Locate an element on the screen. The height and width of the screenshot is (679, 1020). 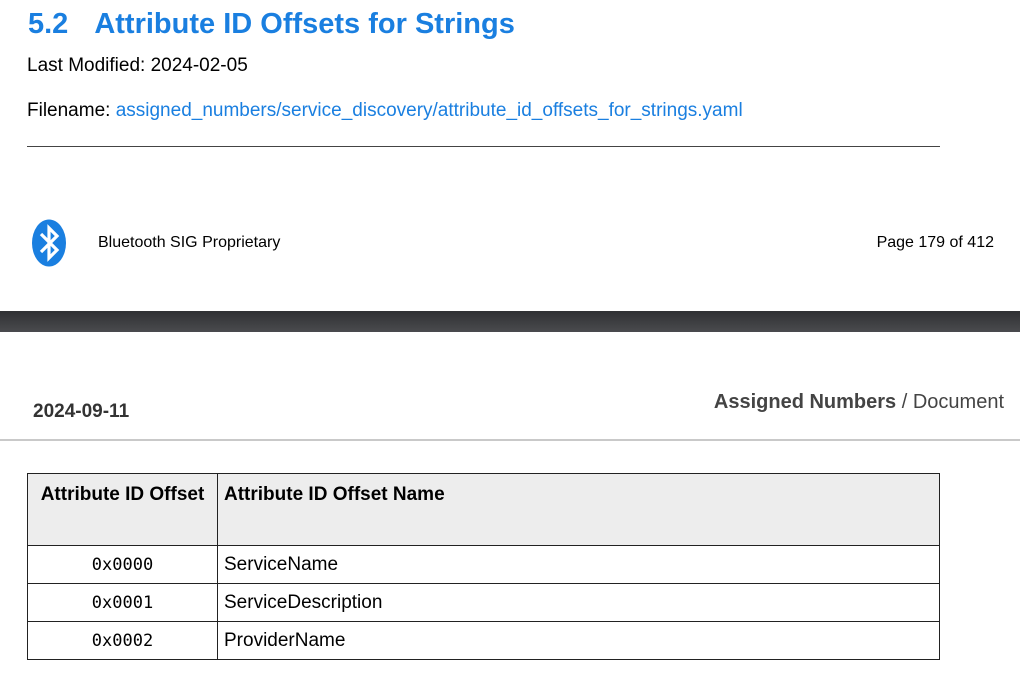
footer-proprietary: Bluetooth SIG Proprietary is located at coordinates (189, 242).